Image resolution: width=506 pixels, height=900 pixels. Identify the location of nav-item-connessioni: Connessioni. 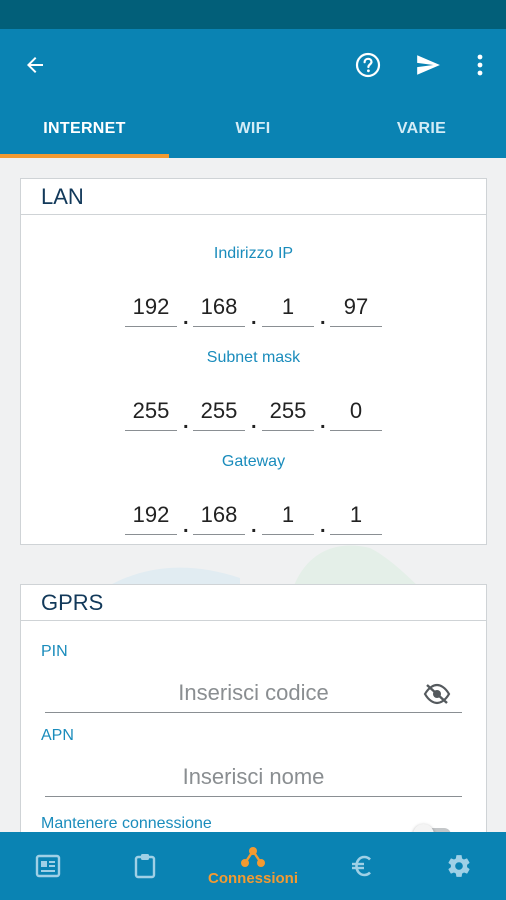
(253, 866).